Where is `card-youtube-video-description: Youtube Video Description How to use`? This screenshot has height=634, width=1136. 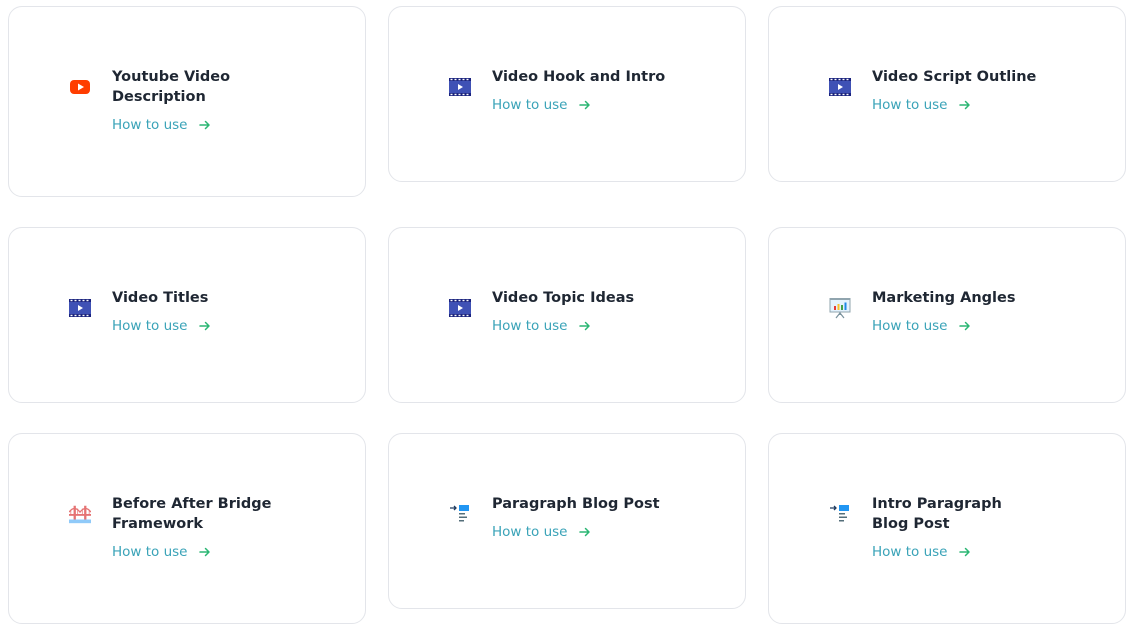
card-youtube-video-description: Youtube Video Description How to use is located at coordinates (187, 101).